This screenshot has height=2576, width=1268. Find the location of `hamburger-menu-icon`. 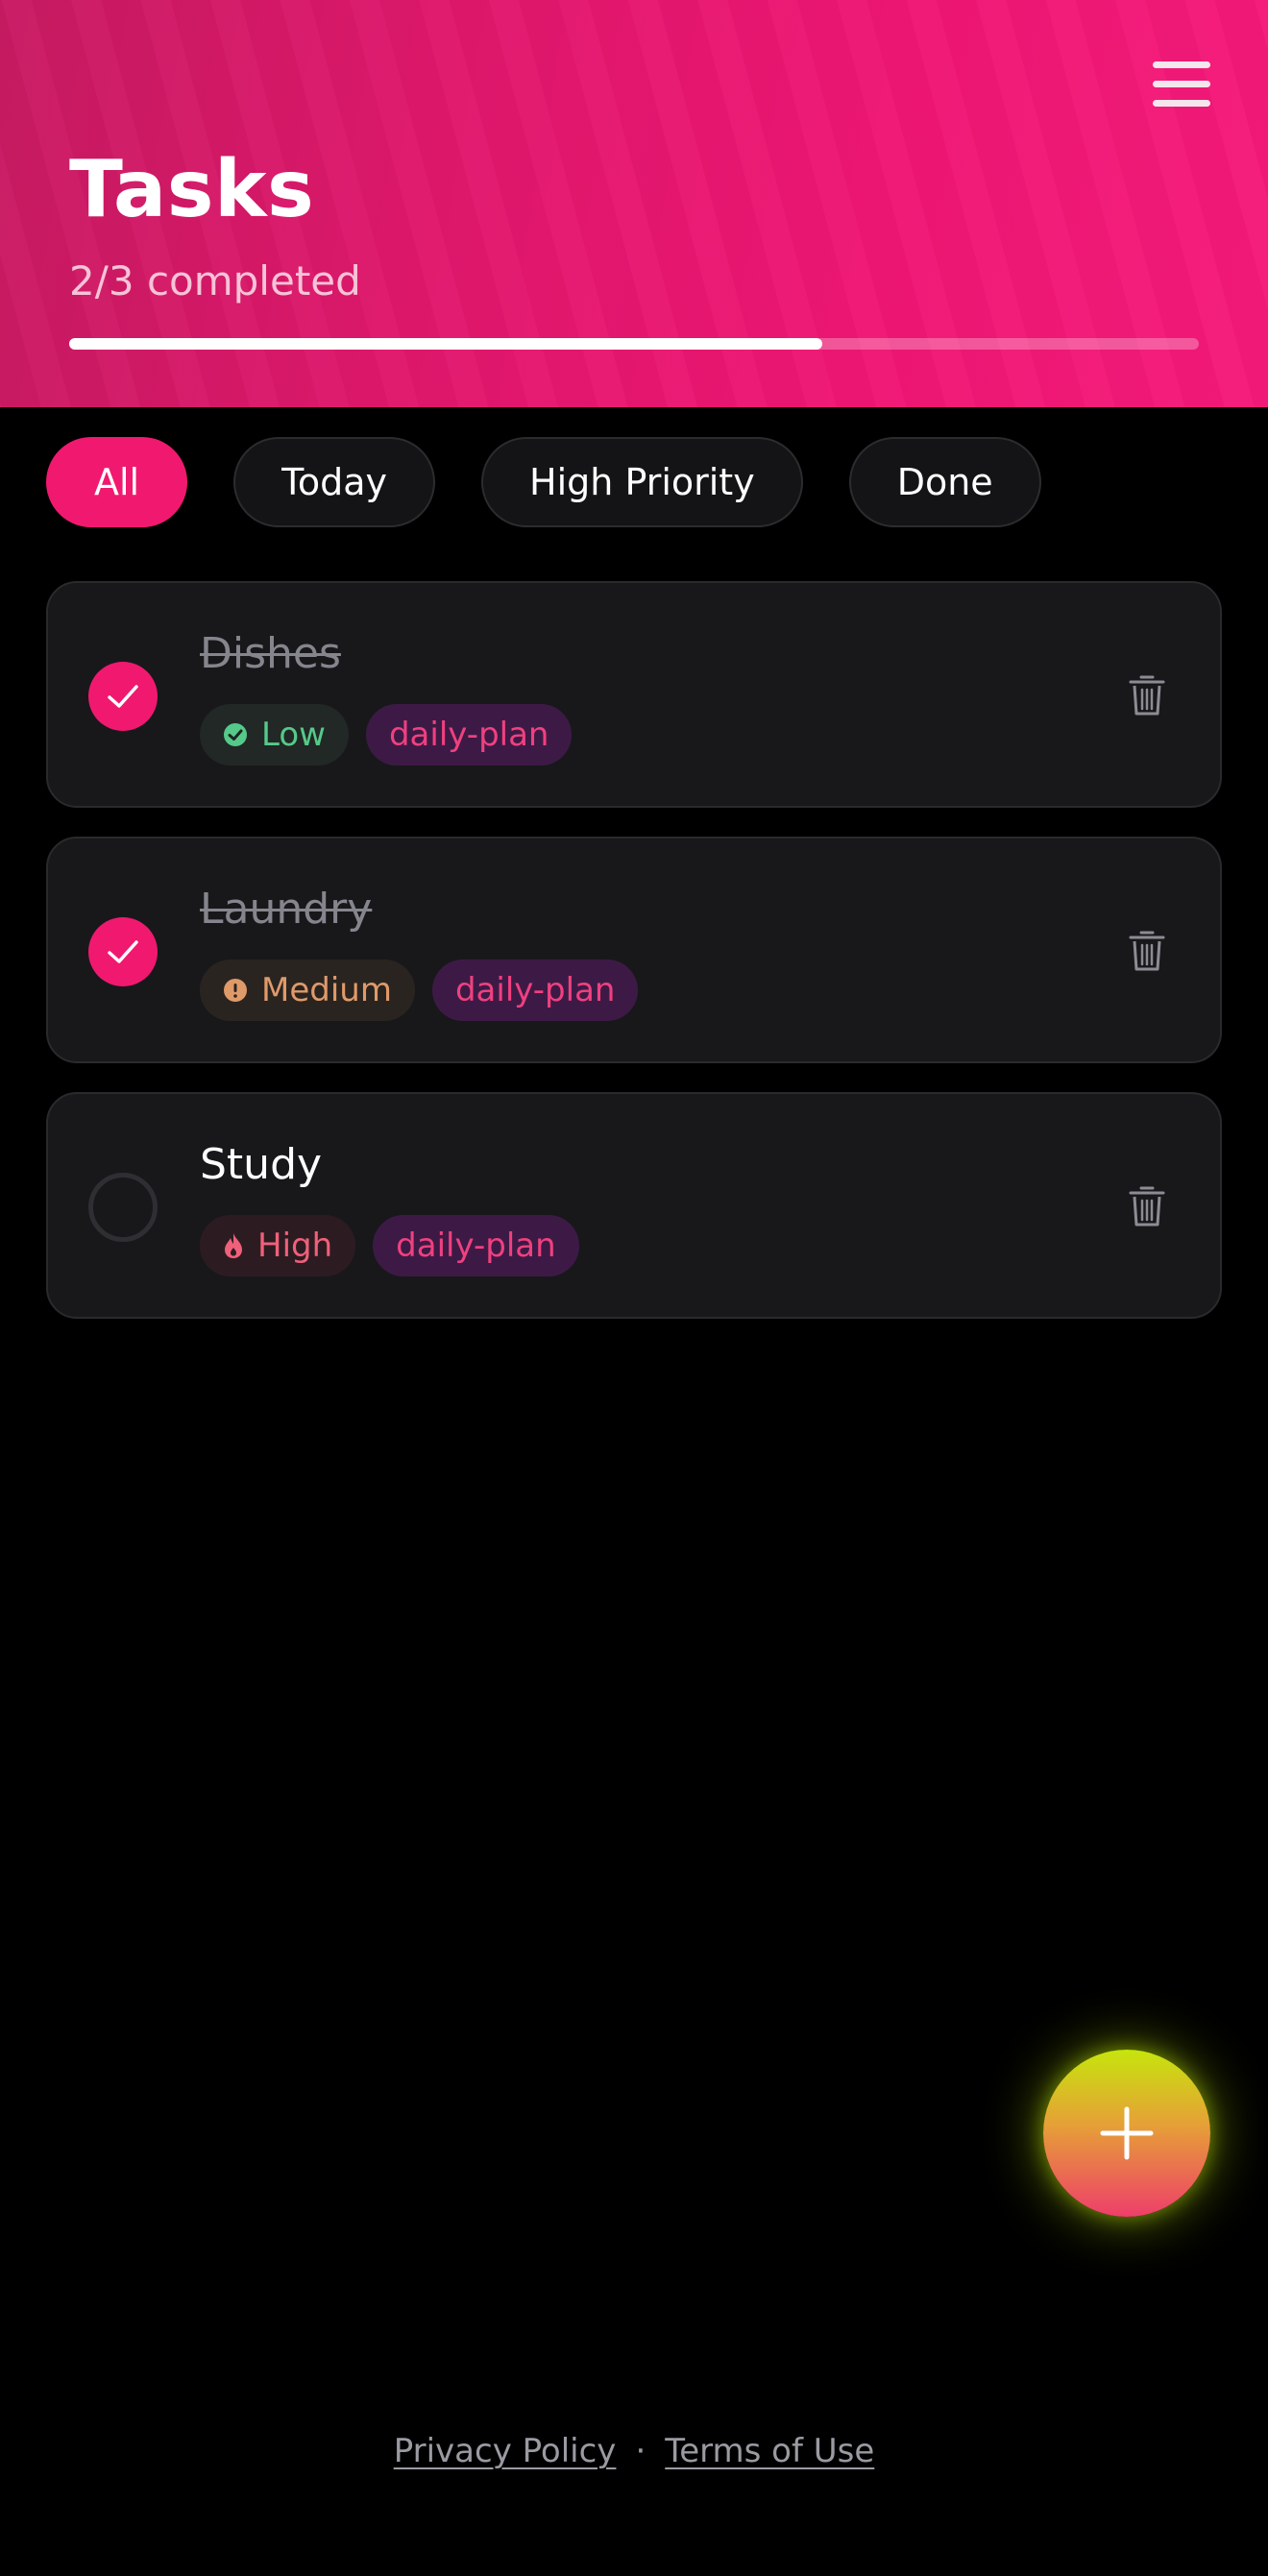

hamburger-menu-icon is located at coordinates (1181, 84).